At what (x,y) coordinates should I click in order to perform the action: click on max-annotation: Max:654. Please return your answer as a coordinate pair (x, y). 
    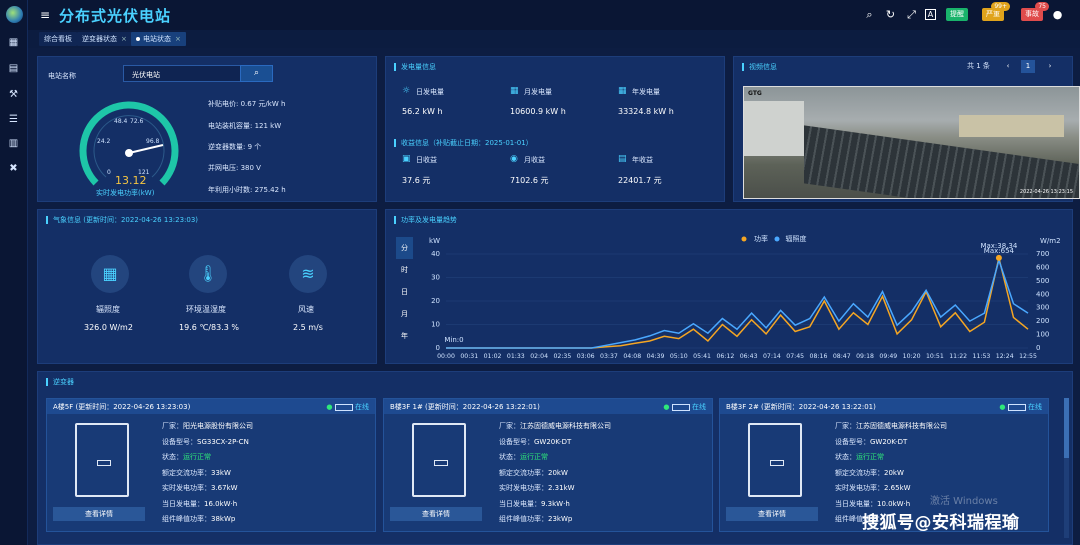
    Looking at the image, I should click on (999, 251).